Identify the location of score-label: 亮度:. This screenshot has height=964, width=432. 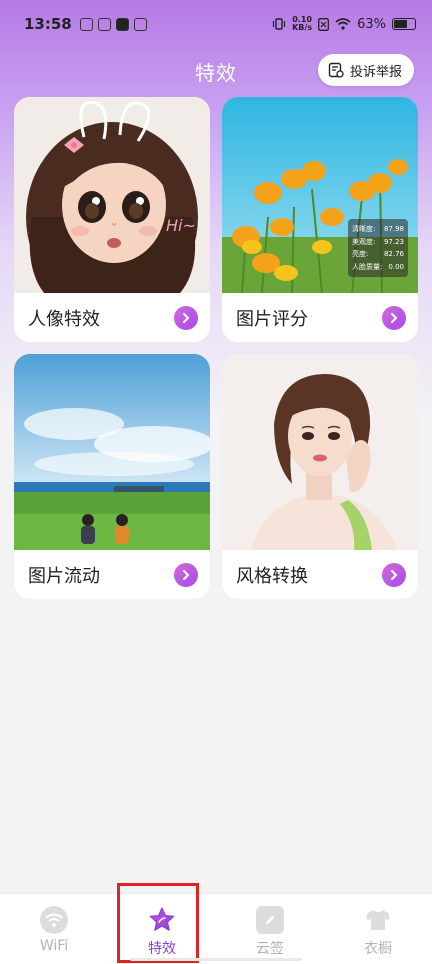
(360, 254).